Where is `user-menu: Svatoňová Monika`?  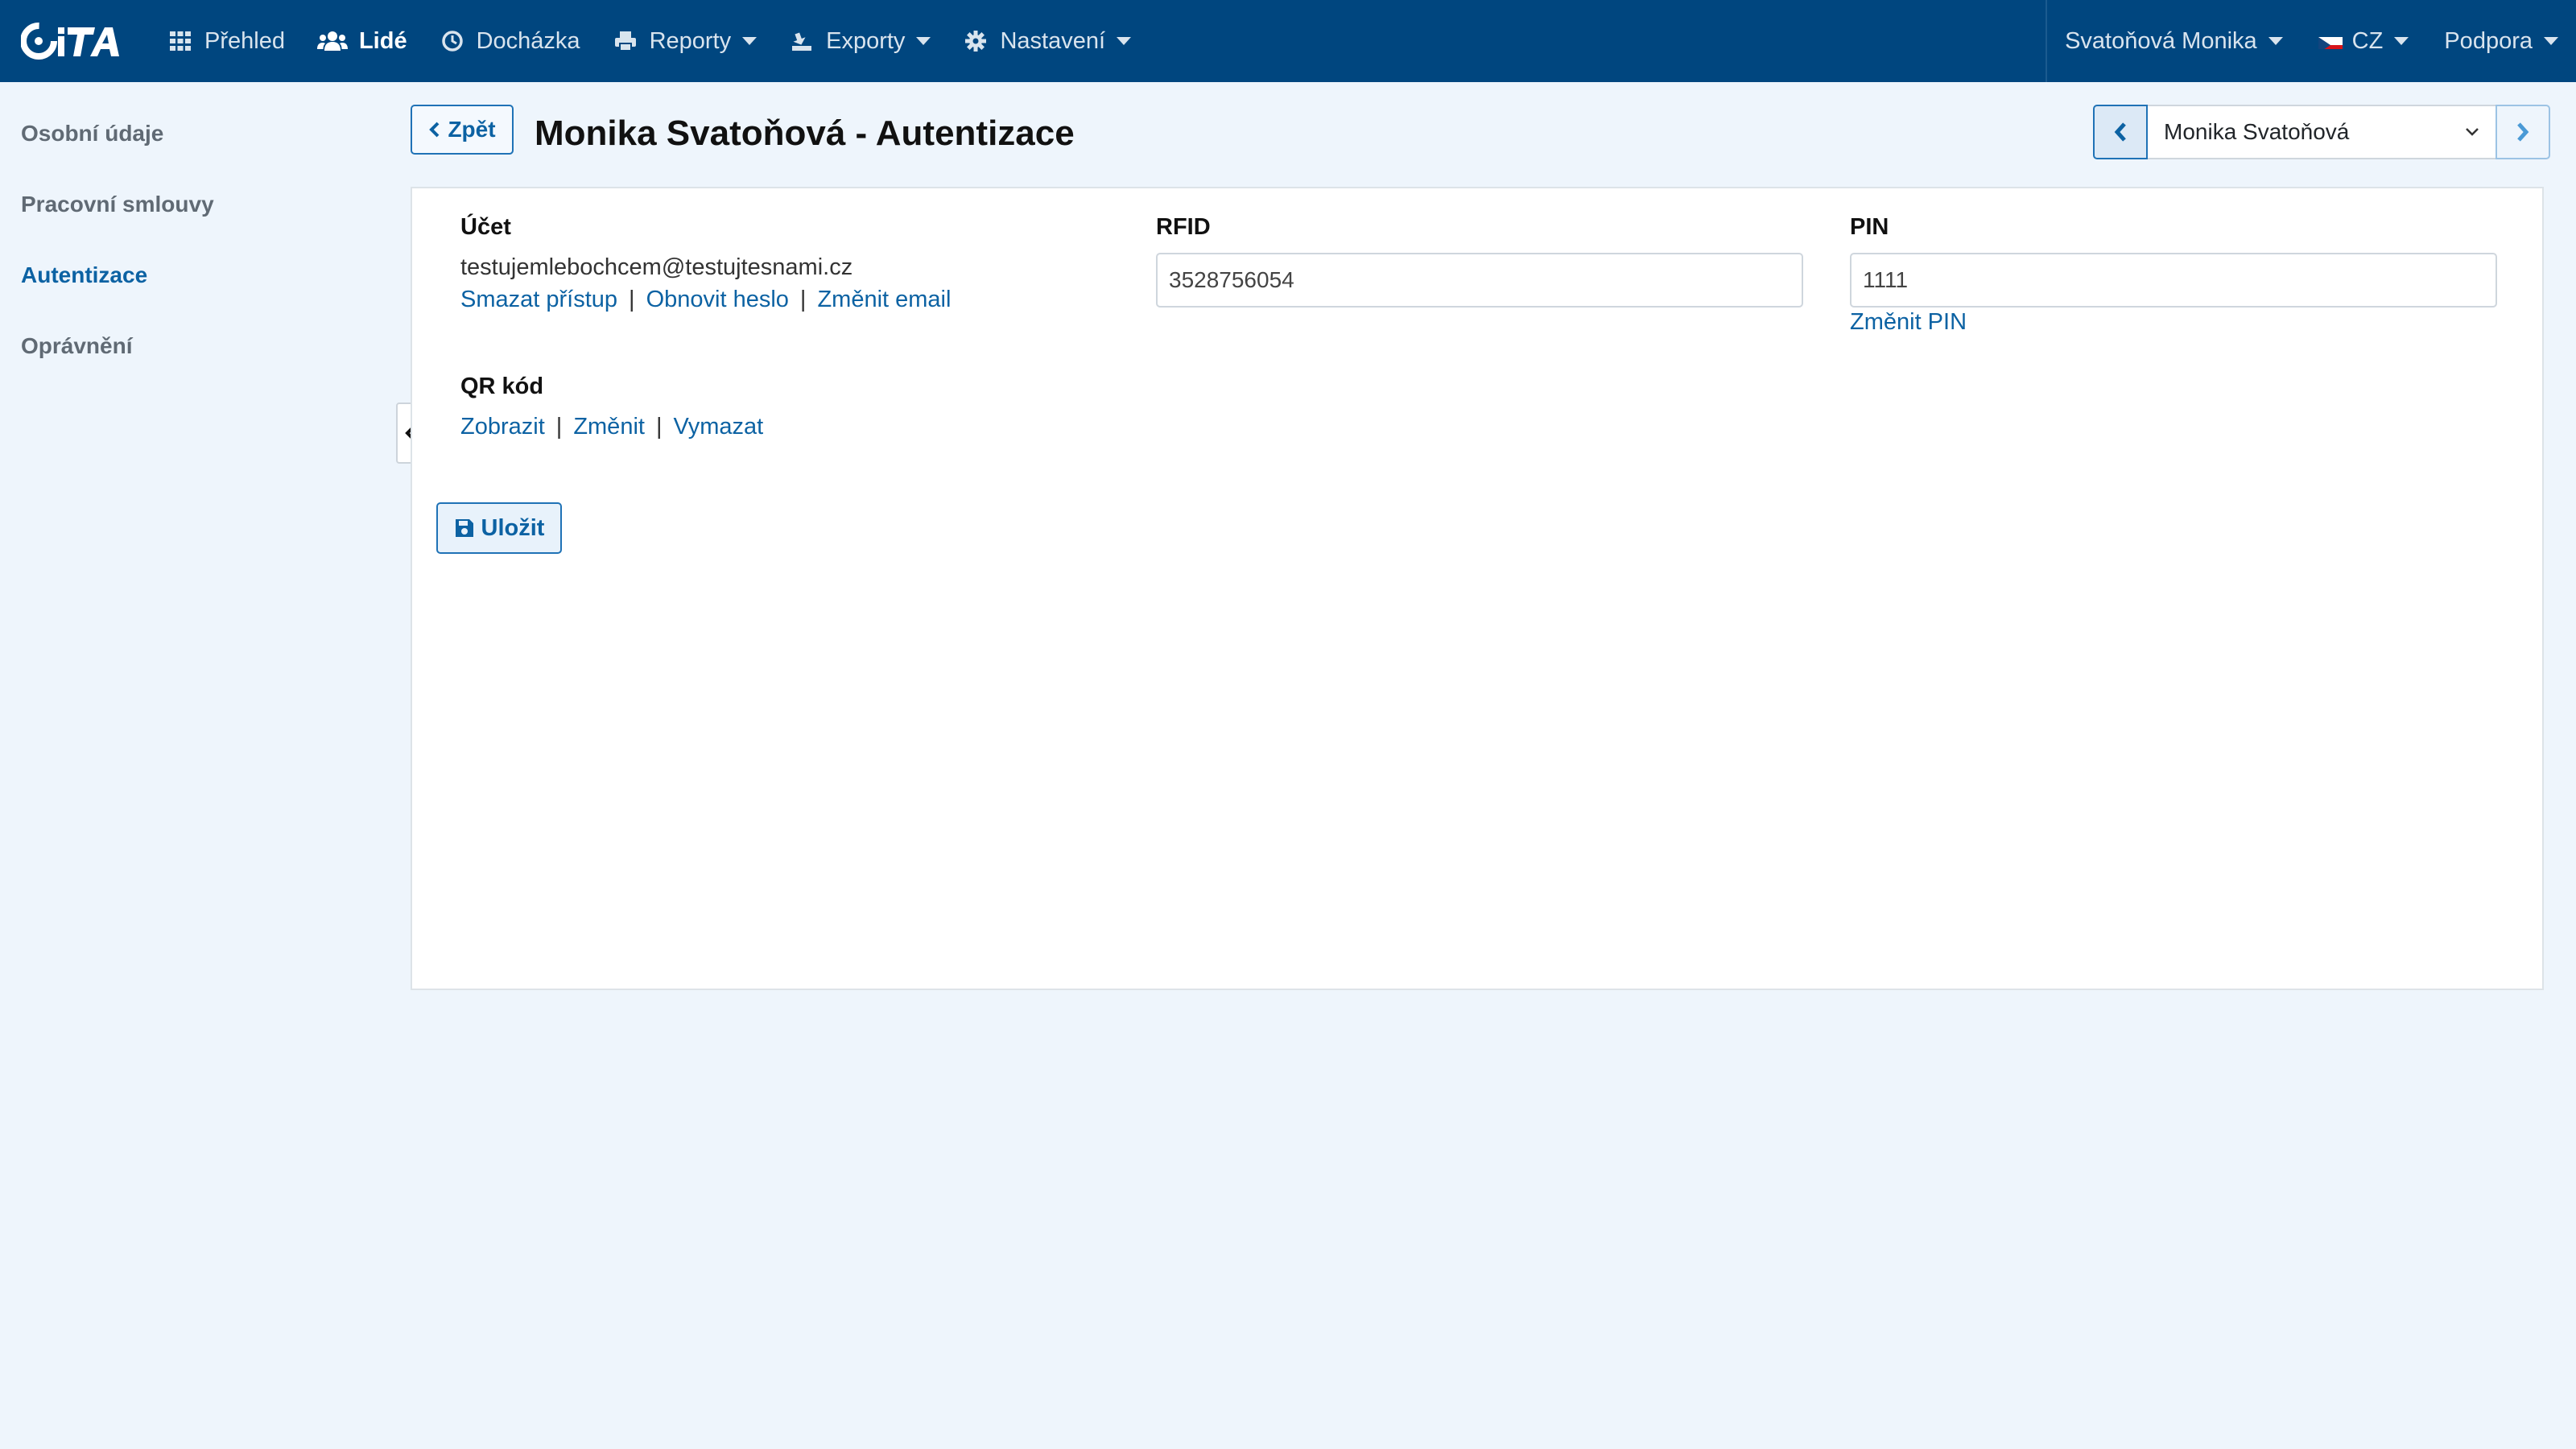
user-menu: Svatoňová Monika is located at coordinates (2174, 41).